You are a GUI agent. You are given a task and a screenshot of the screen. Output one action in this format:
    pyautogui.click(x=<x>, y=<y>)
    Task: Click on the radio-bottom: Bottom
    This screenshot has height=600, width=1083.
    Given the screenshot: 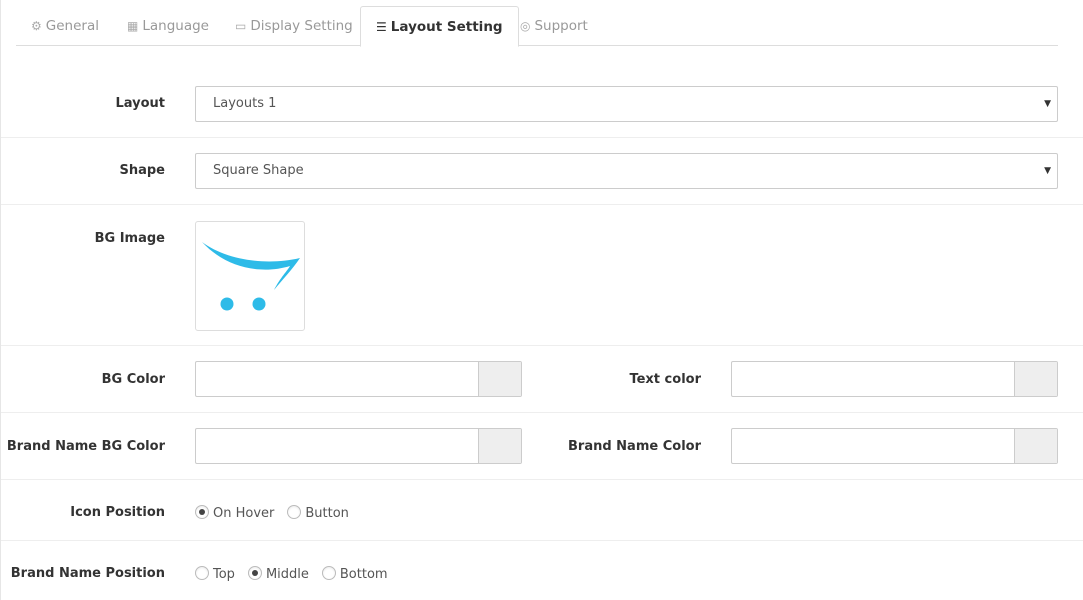 What is the action you would take?
    pyautogui.click(x=354, y=573)
    